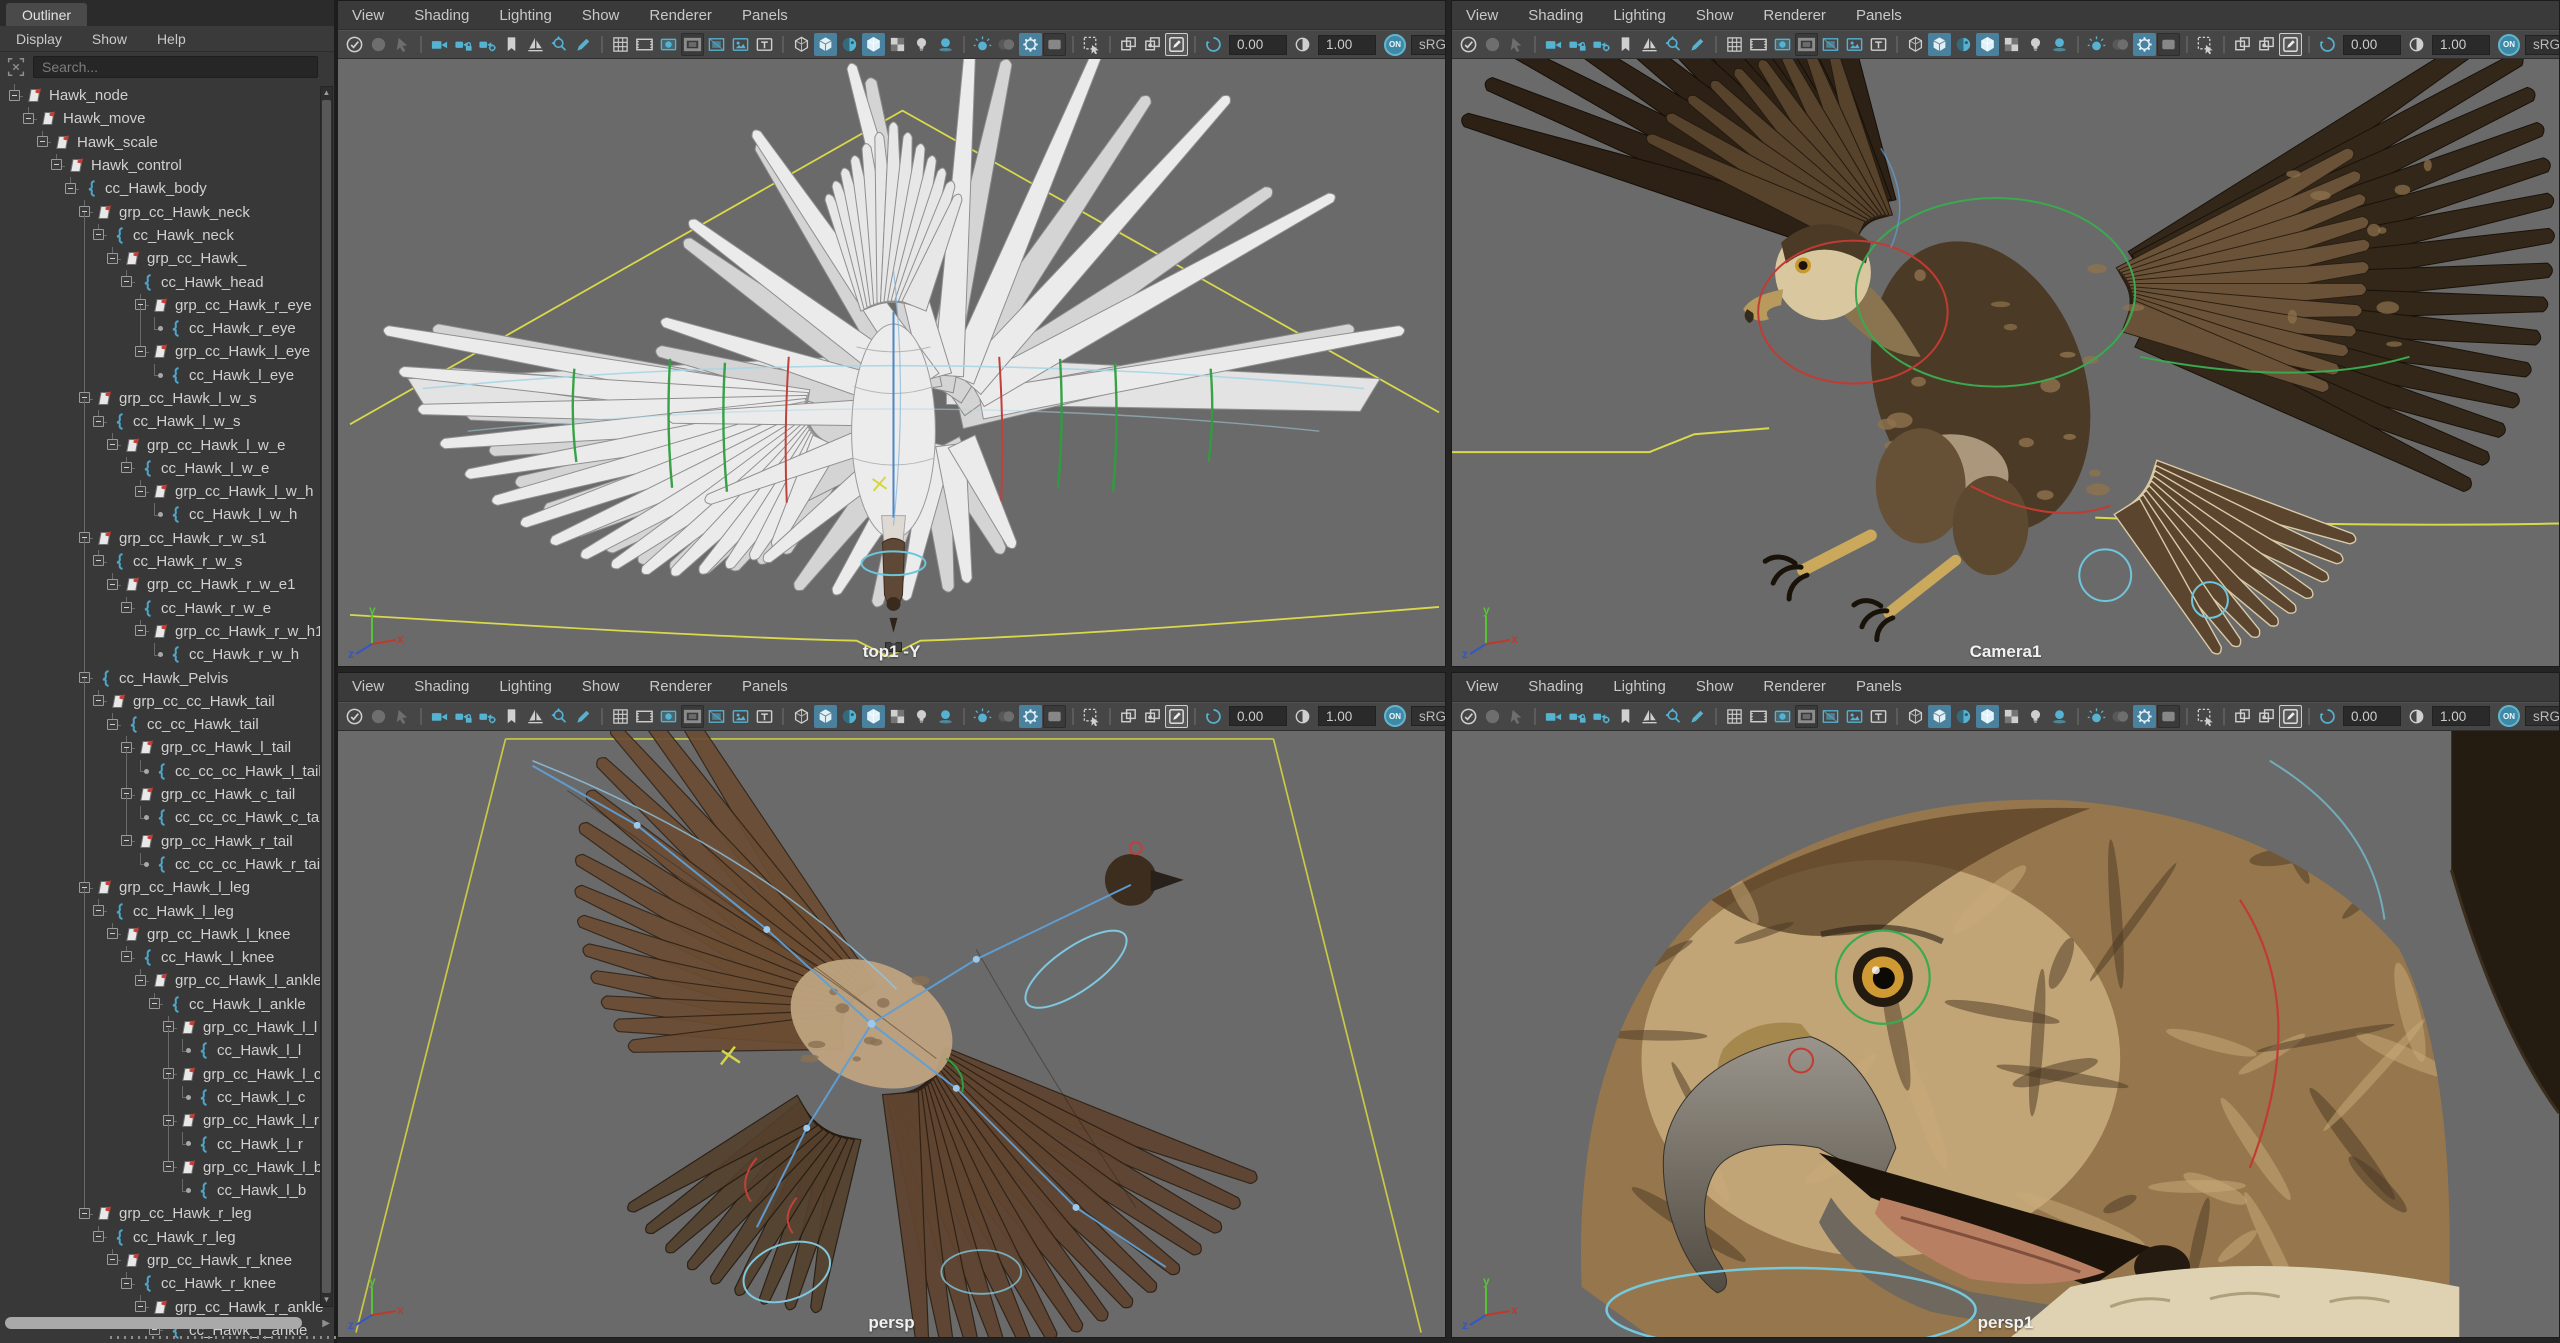 The image size is (2560, 1343). Describe the element at coordinates (262, 1167) in the screenshot. I see `node-label: grp_cc_Hawk_l_b` at that location.